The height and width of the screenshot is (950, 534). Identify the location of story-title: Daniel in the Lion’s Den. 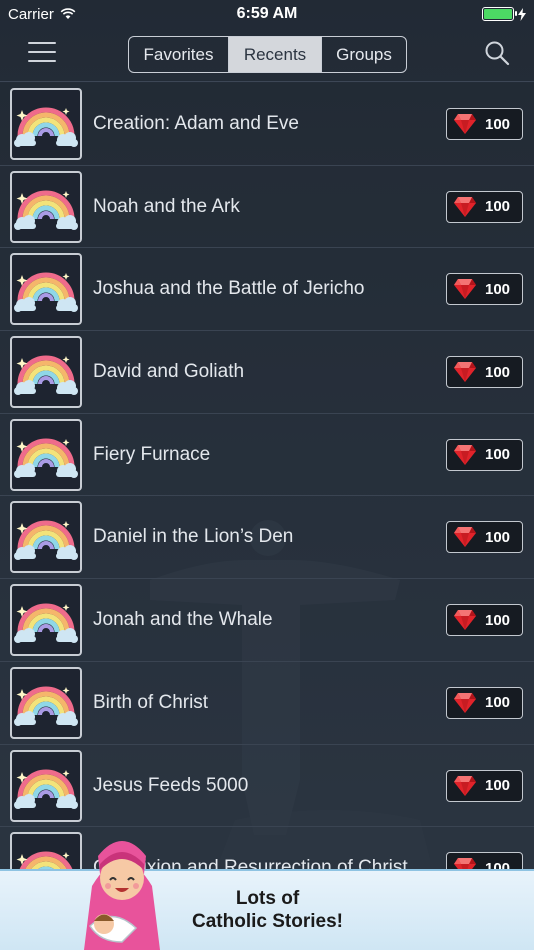
(193, 537).